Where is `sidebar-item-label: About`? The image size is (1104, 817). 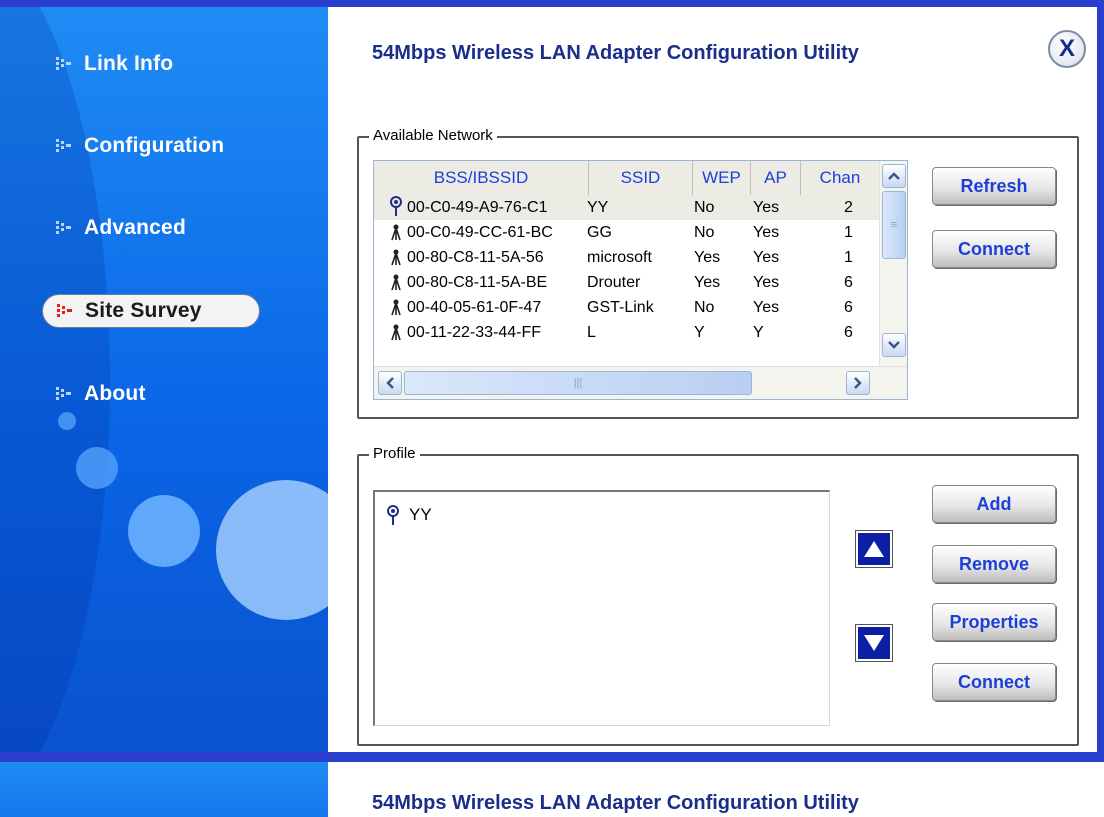
sidebar-item-label: About is located at coordinates (115, 393).